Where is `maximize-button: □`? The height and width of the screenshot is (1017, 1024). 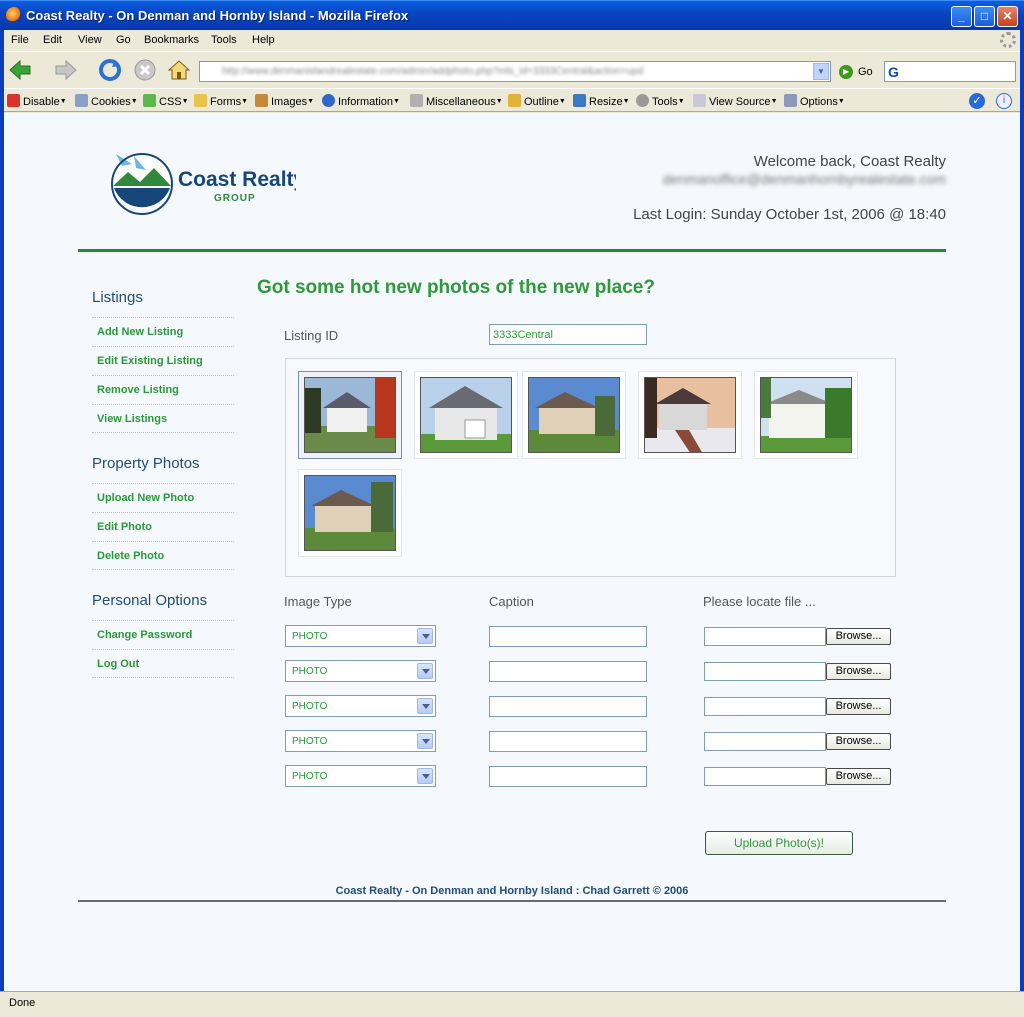
maximize-button: □ is located at coordinates (984, 16).